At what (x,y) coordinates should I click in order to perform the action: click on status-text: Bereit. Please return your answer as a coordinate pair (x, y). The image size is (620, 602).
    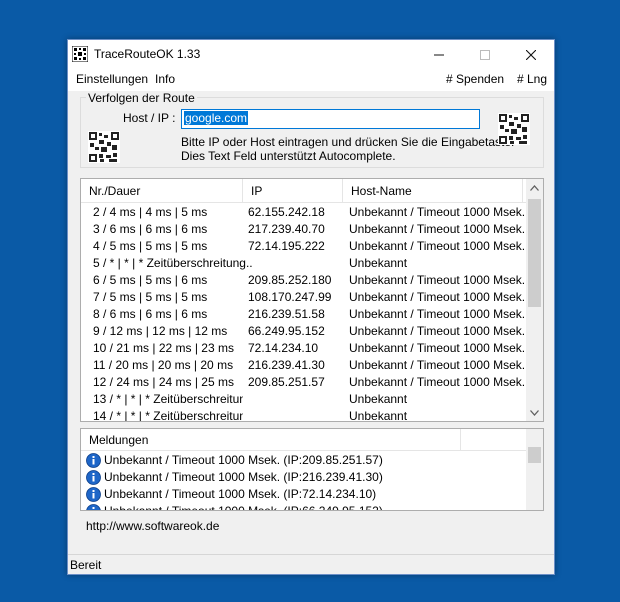
    Looking at the image, I should click on (86, 565).